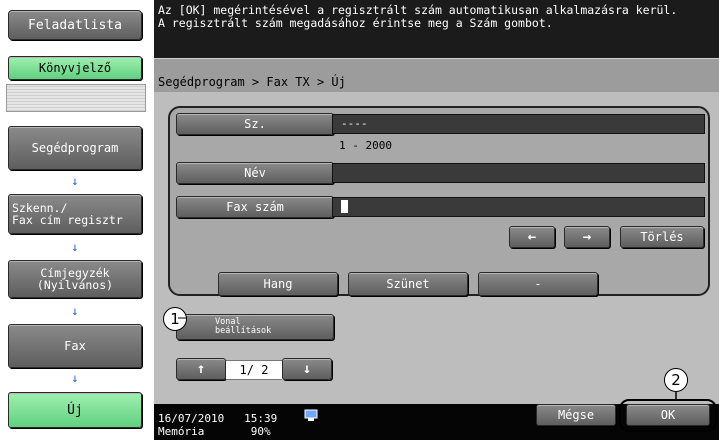  I want to click on page-up-button: ↑, so click(201, 369).